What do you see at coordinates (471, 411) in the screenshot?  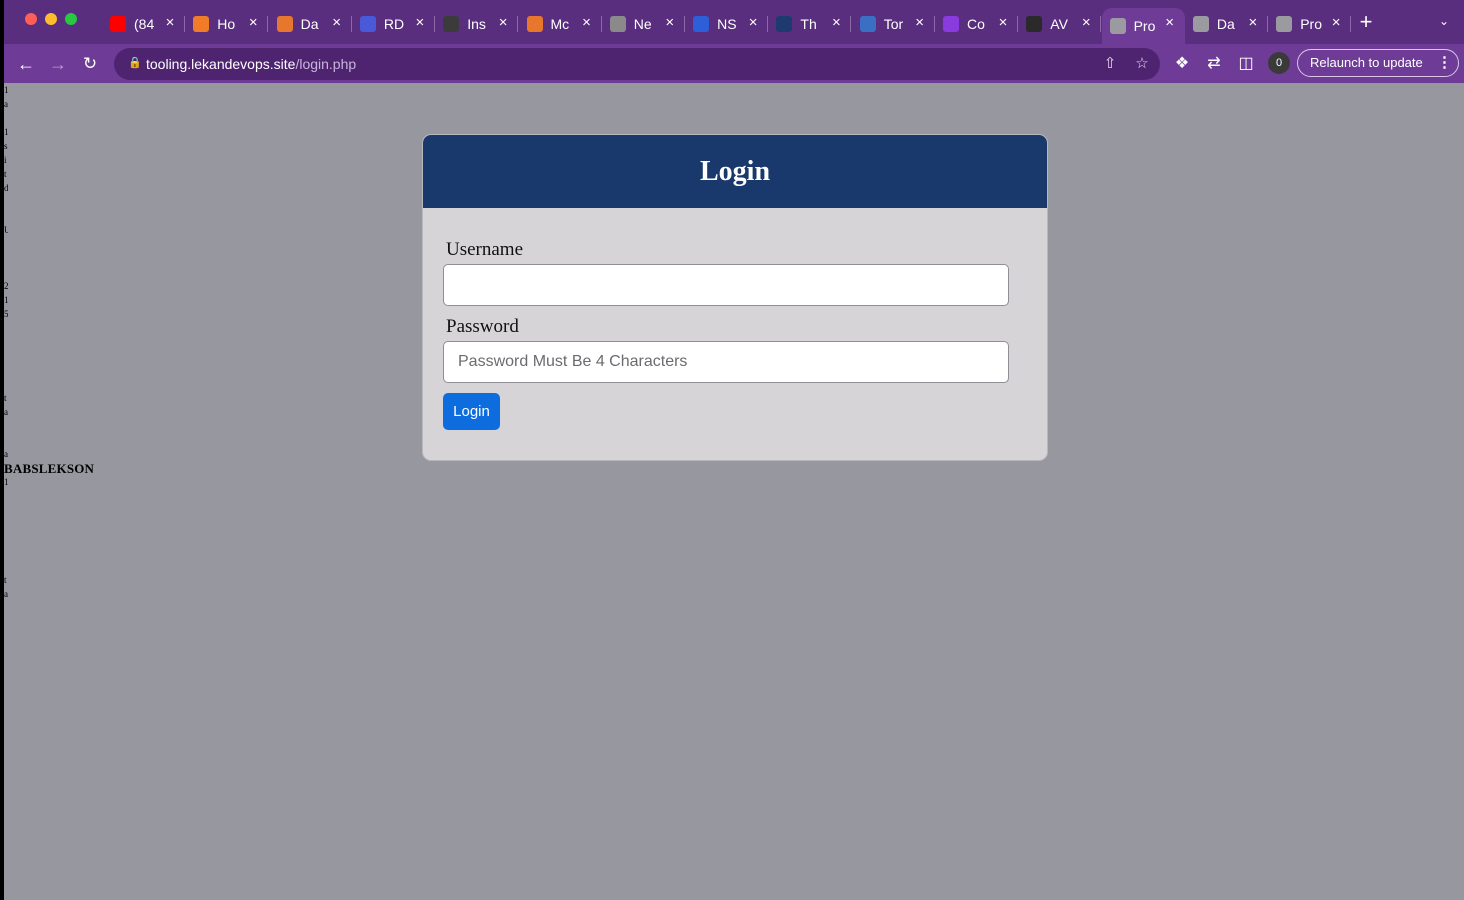 I see `login-button: Login` at bounding box center [471, 411].